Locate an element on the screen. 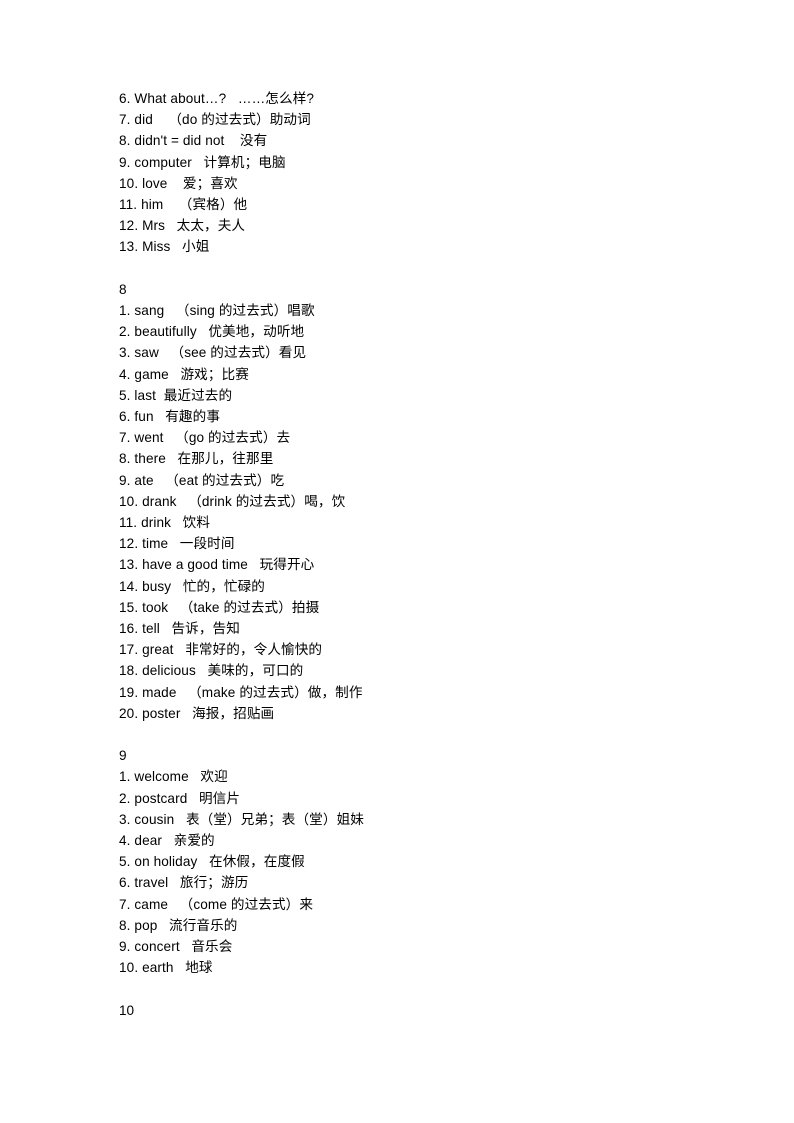 Image resolution: width=794 pixels, height=1123 pixels. vocabulary-entry: 15. took （take 的过去式）拍摄 is located at coordinates (219, 607).